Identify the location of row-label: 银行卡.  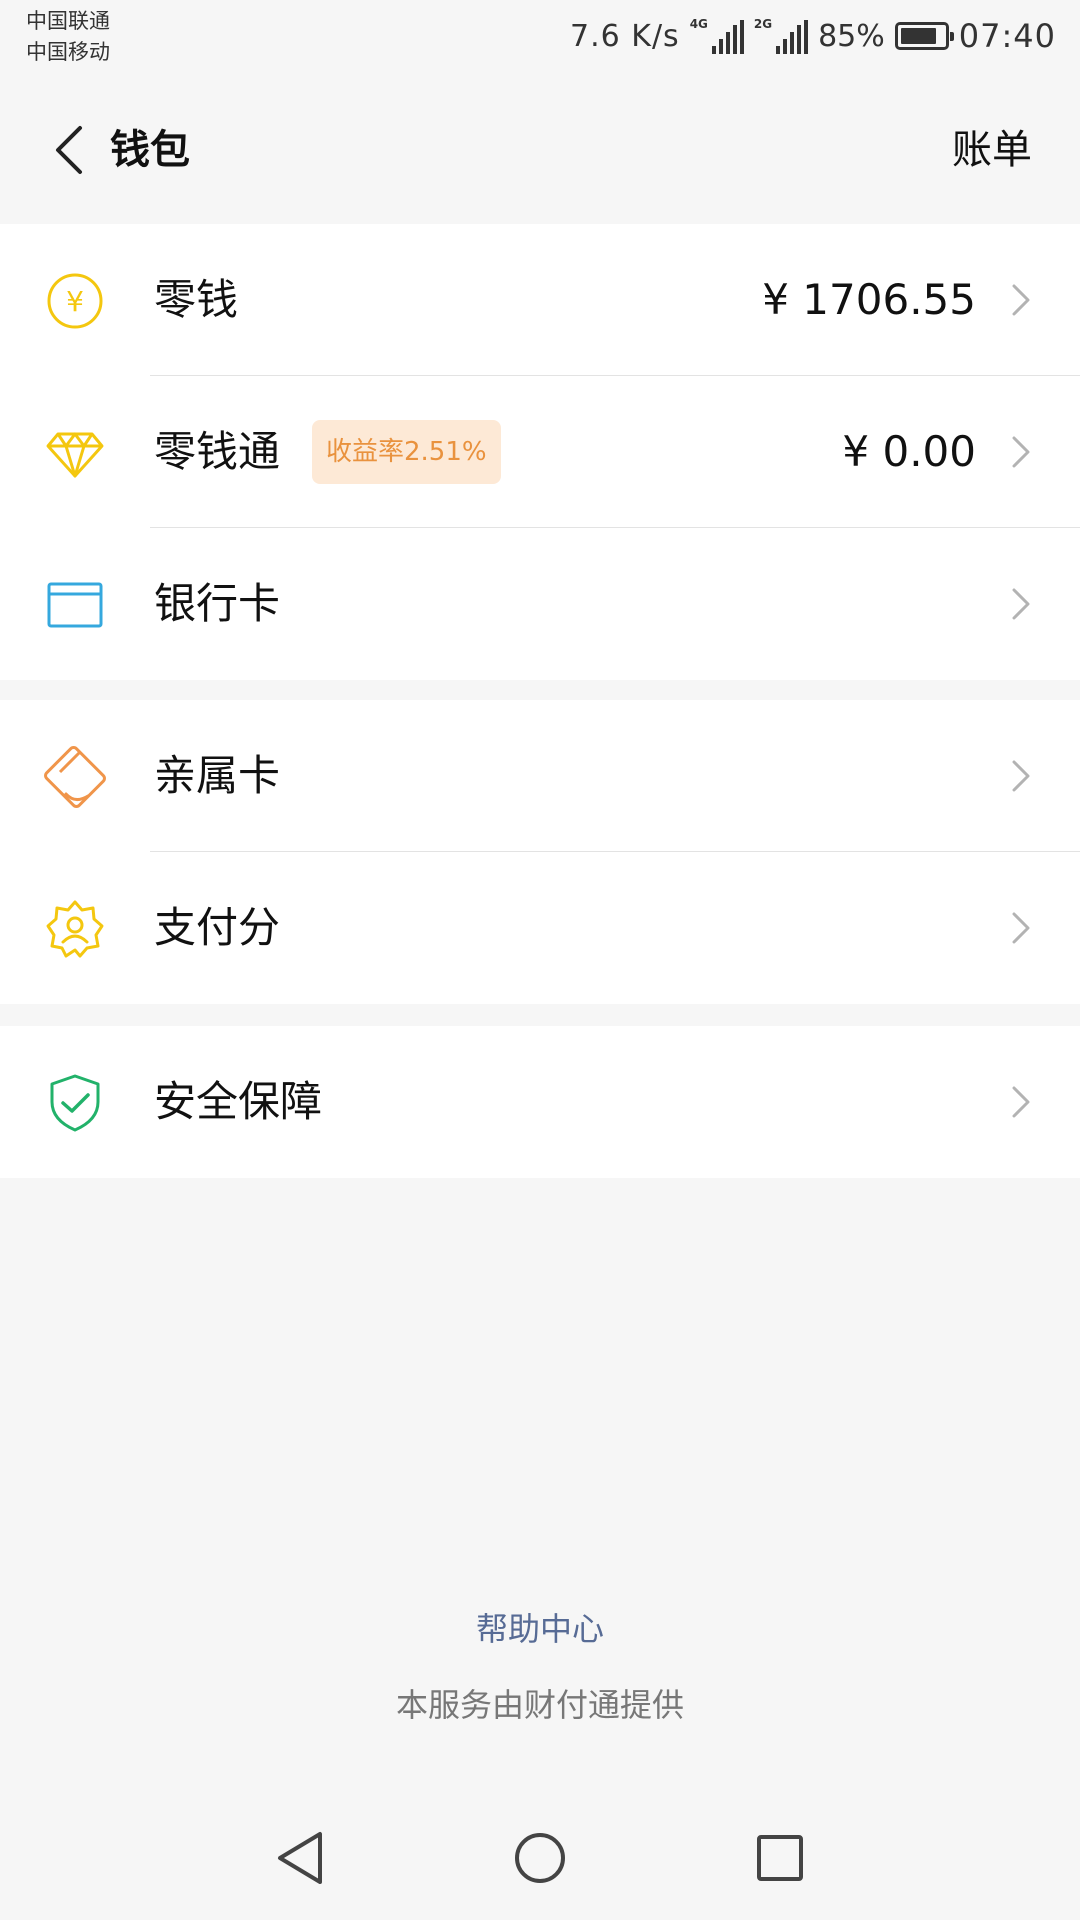
(217, 603).